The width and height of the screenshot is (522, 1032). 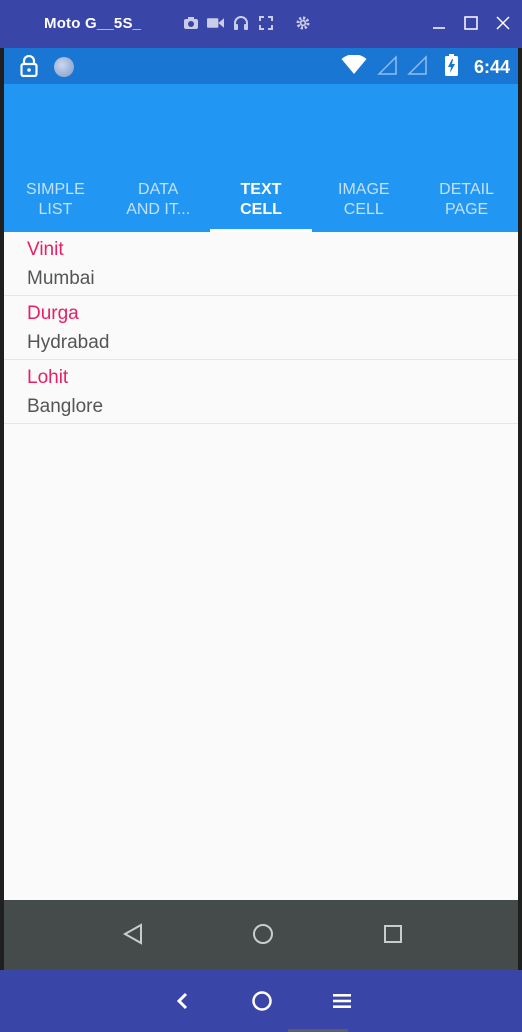 What do you see at coordinates (364, 189) in the screenshot?
I see `tab-label: IMAGE` at bounding box center [364, 189].